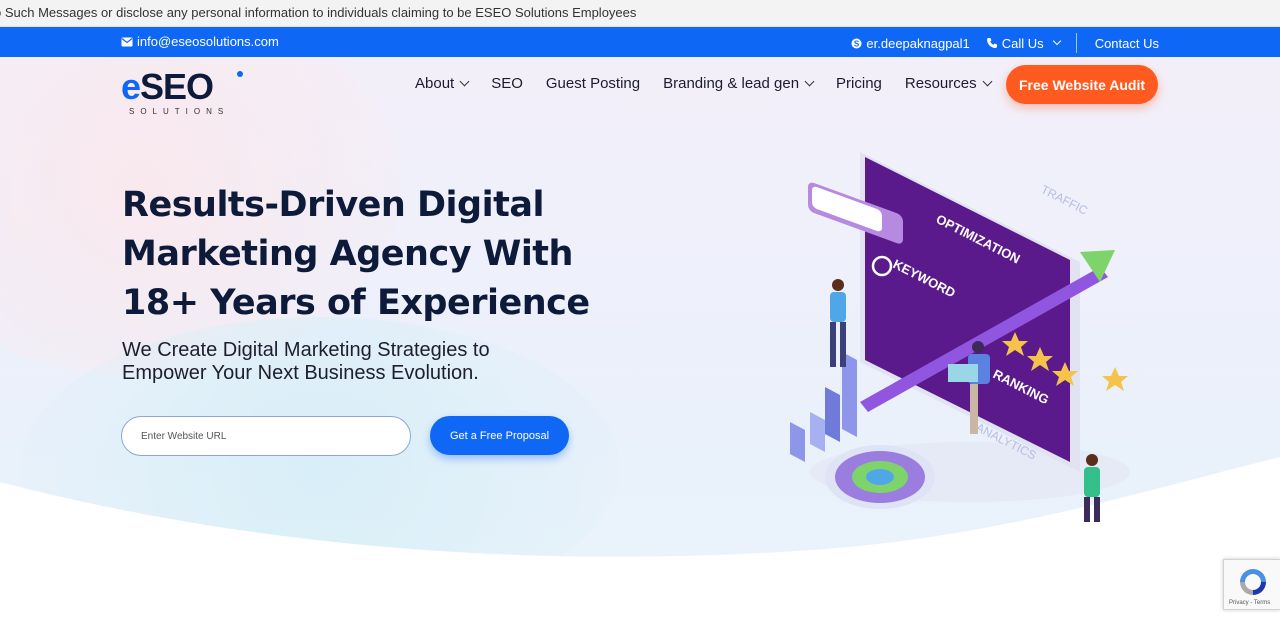  I want to click on nav-item-guest-posting: Guest Posting, so click(593, 83).